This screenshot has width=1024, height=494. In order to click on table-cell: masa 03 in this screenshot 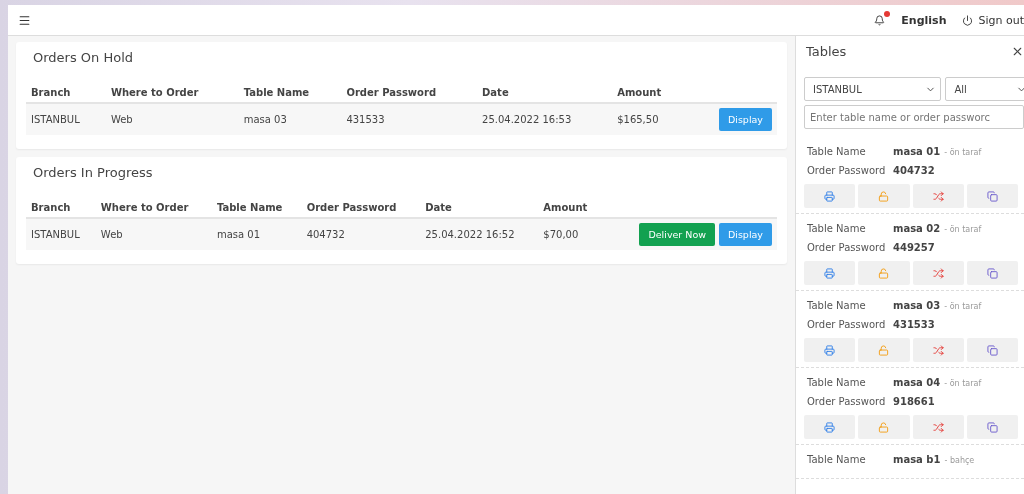, I will do `click(290, 119)`.